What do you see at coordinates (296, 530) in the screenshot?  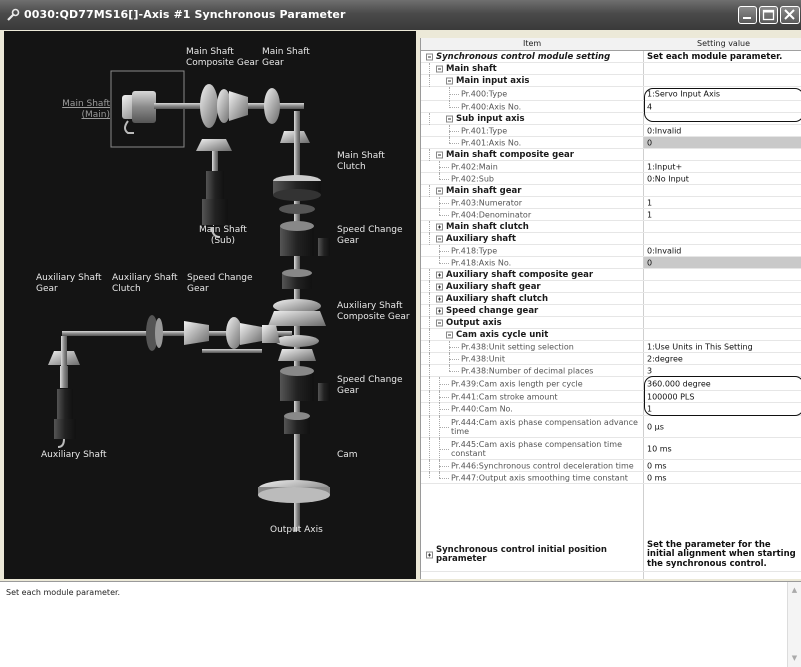 I see `label-output-axis: Output Axis` at bounding box center [296, 530].